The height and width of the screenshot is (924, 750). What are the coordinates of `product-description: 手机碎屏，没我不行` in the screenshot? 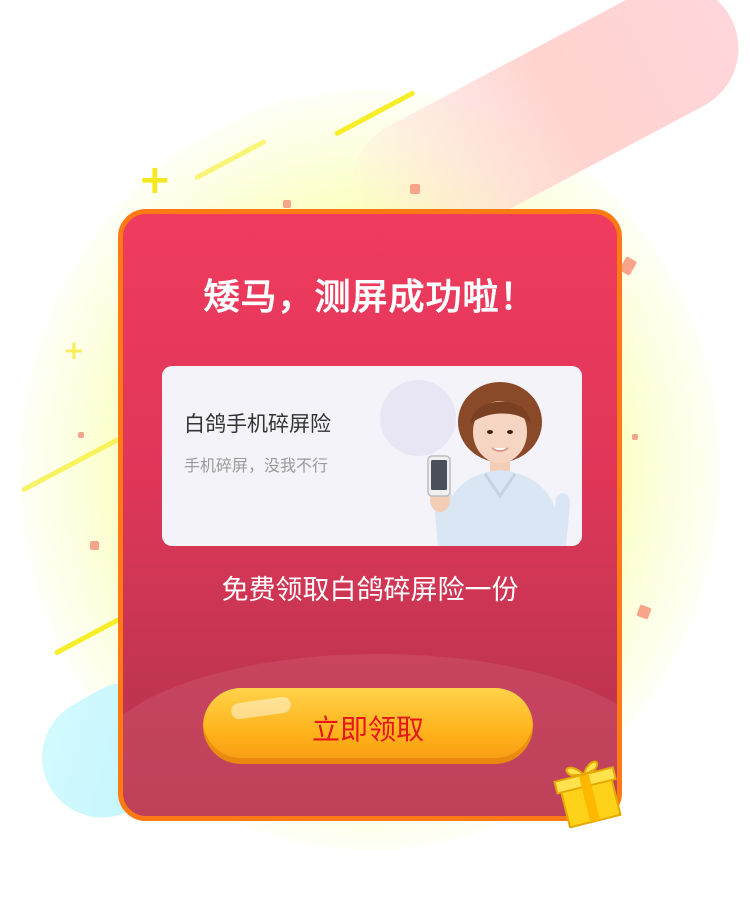 It's located at (256, 465).